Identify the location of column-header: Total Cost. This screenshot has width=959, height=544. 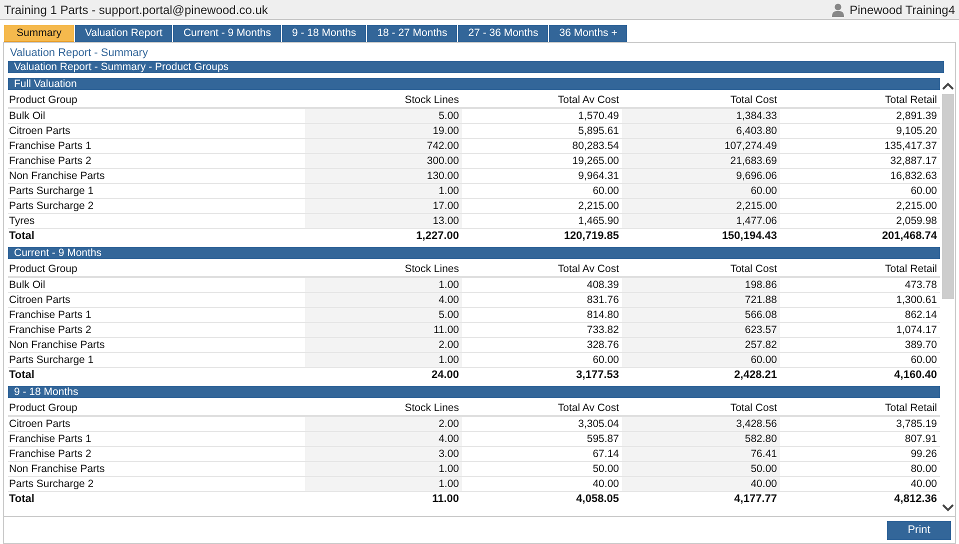
(753, 408).